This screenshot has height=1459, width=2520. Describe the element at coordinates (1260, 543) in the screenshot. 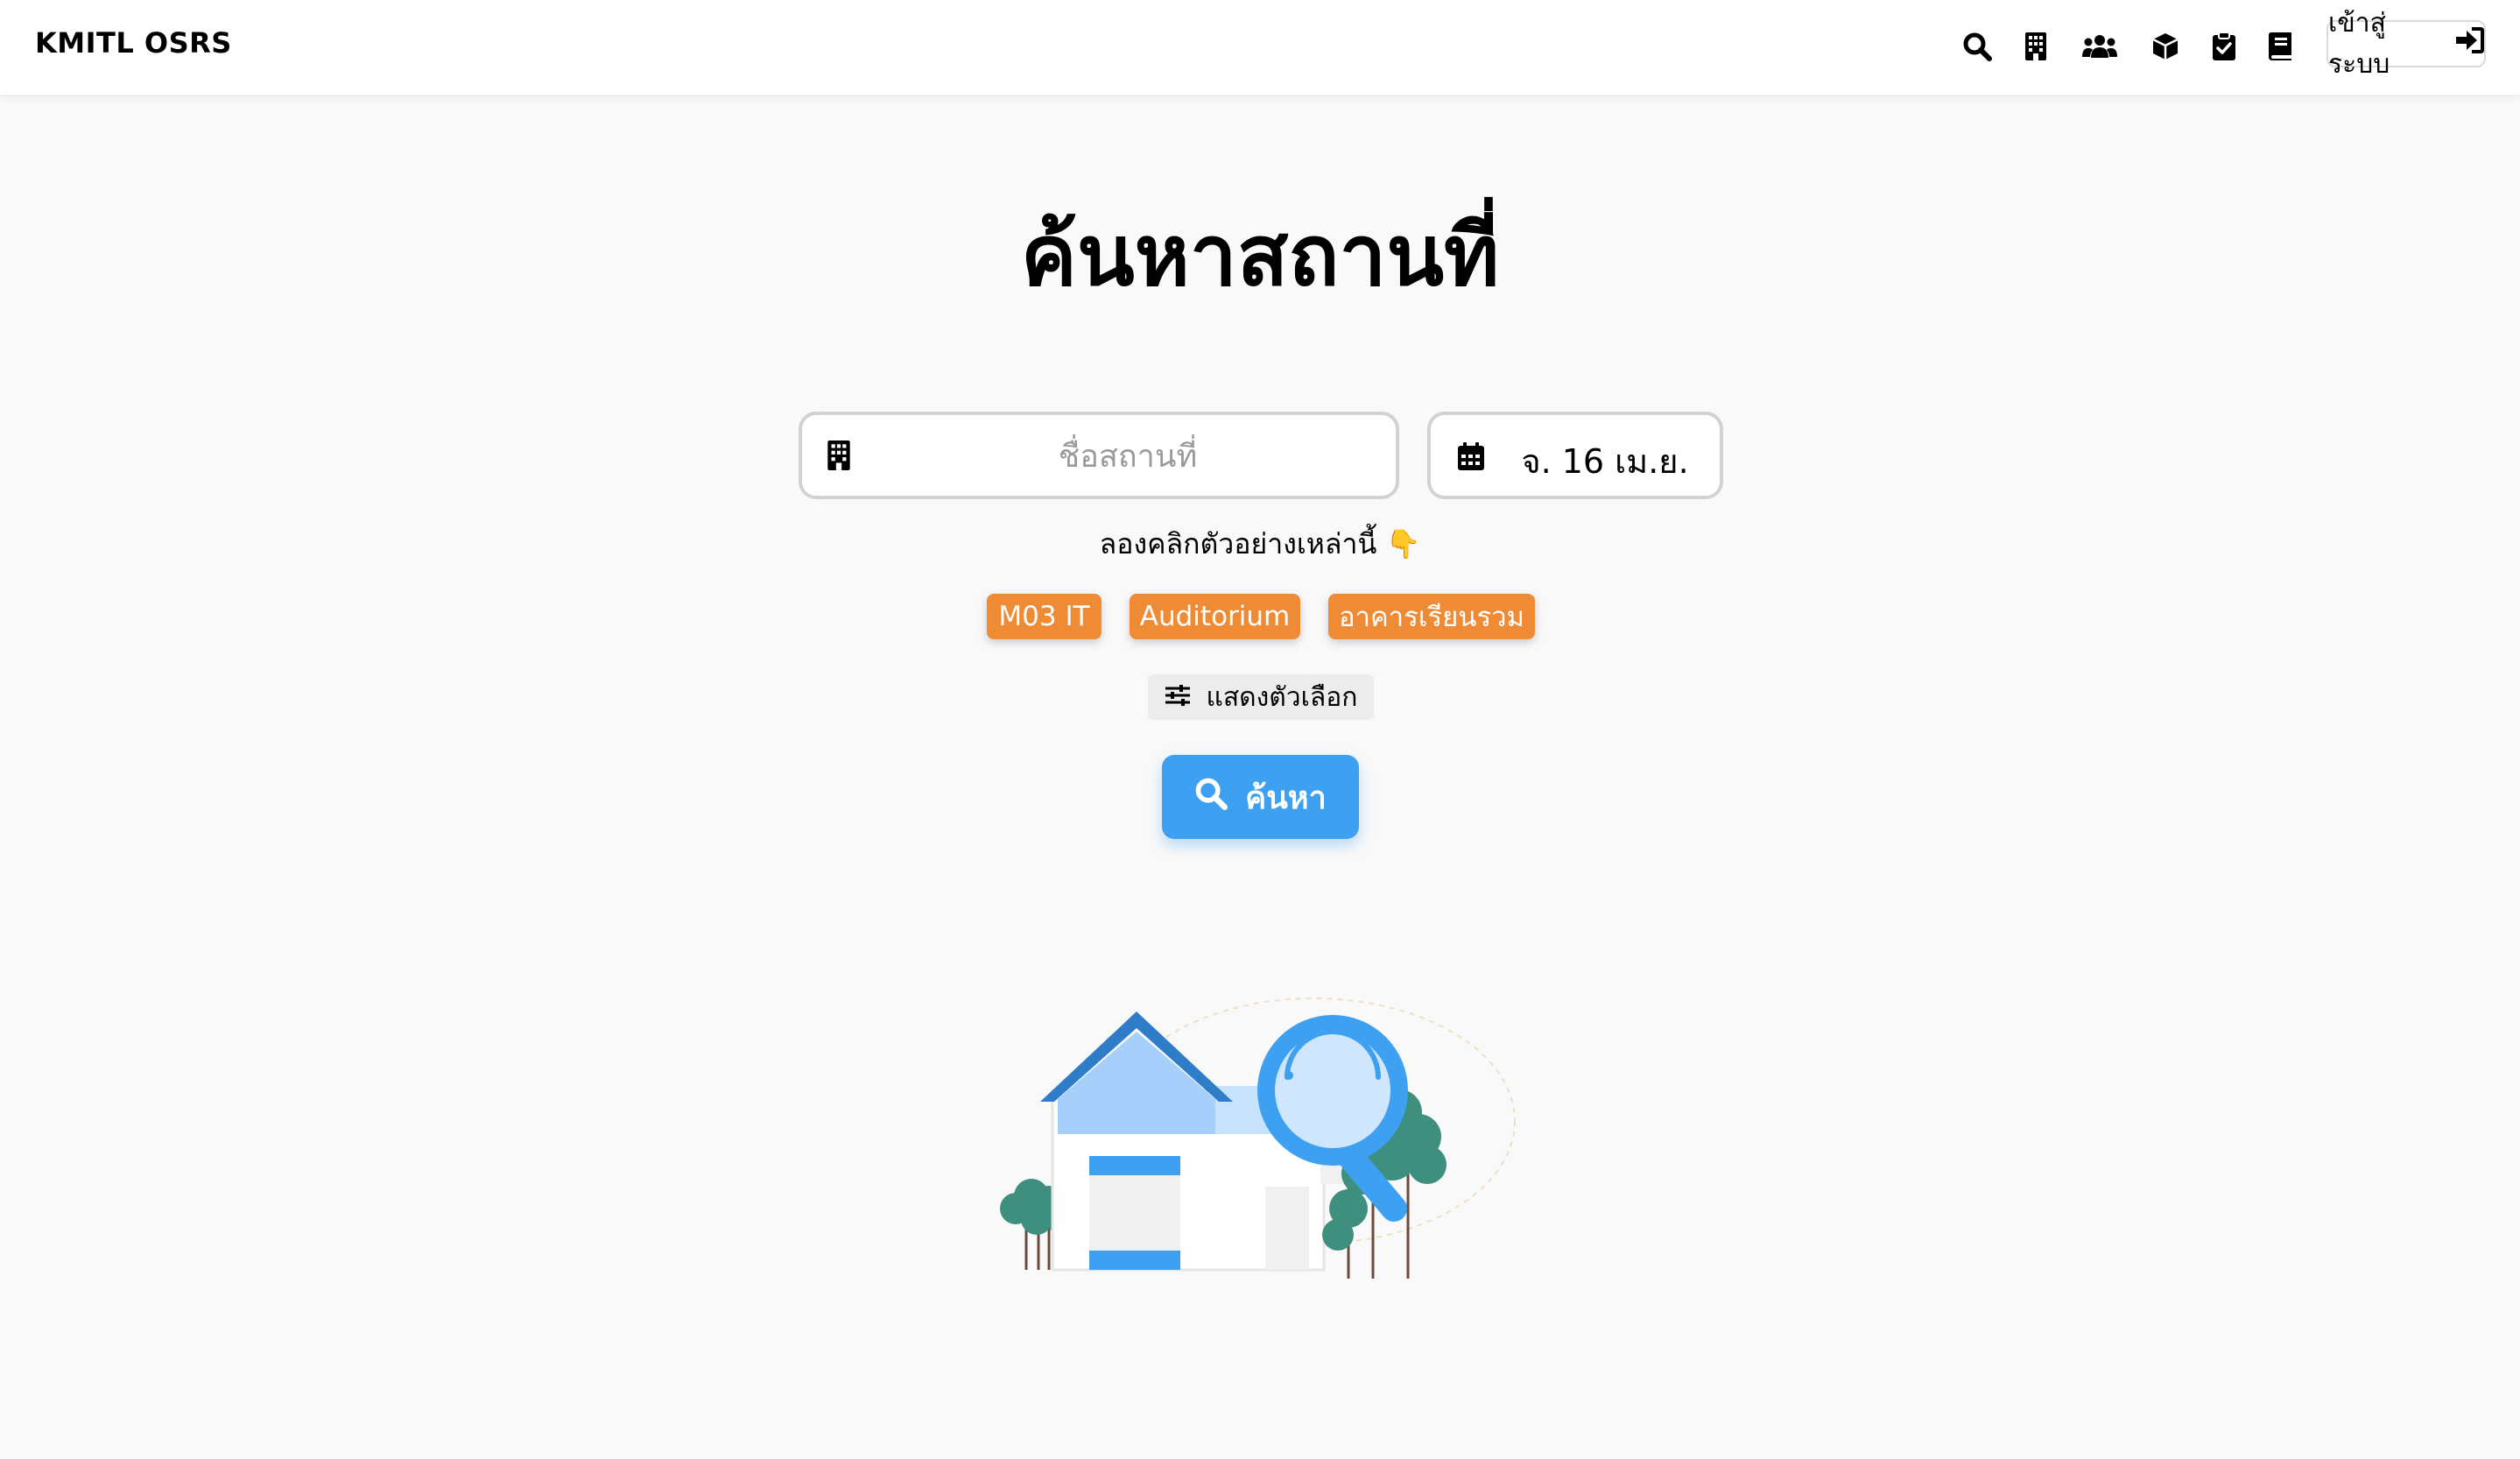

I see `example-hint: ลองคลิกตัวอย่างเหล่านี้ 👇` at that location.